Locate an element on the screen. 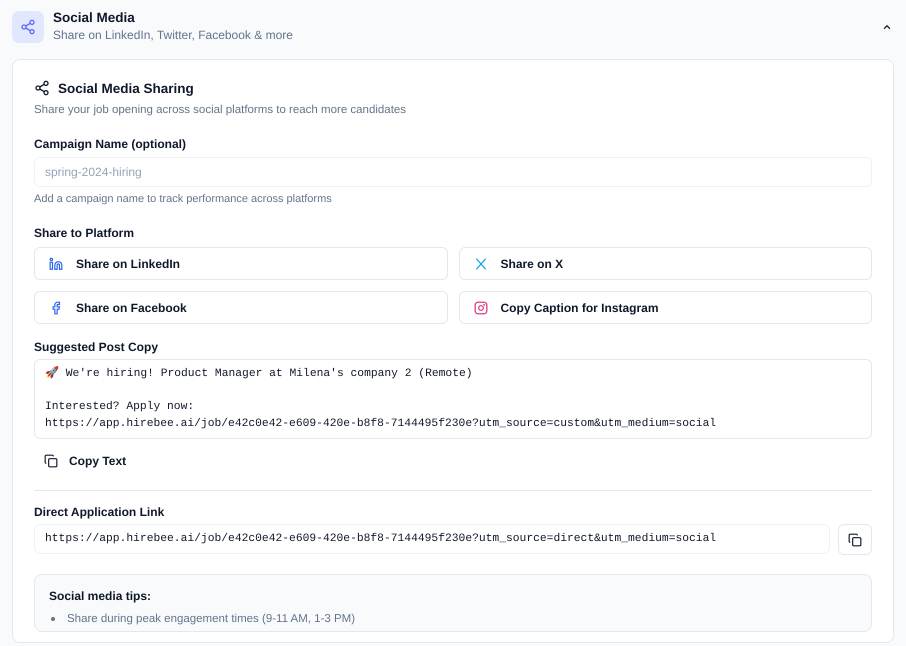  post-copy-textarea: 🚀 We're hiring! Product Manager at Milena's company 2 (Remote) Interested? Apply now: https://app.hirebee.ai/job/e42c0e42-e609-420e-b8f8-7144495f230e?utm_source=custom&utm_medium=social is located at coordinates (453, 399).